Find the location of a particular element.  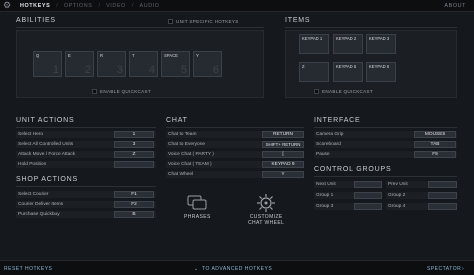

item-slot-6: KEYPAD 6 is located at coordinates (381, 72).